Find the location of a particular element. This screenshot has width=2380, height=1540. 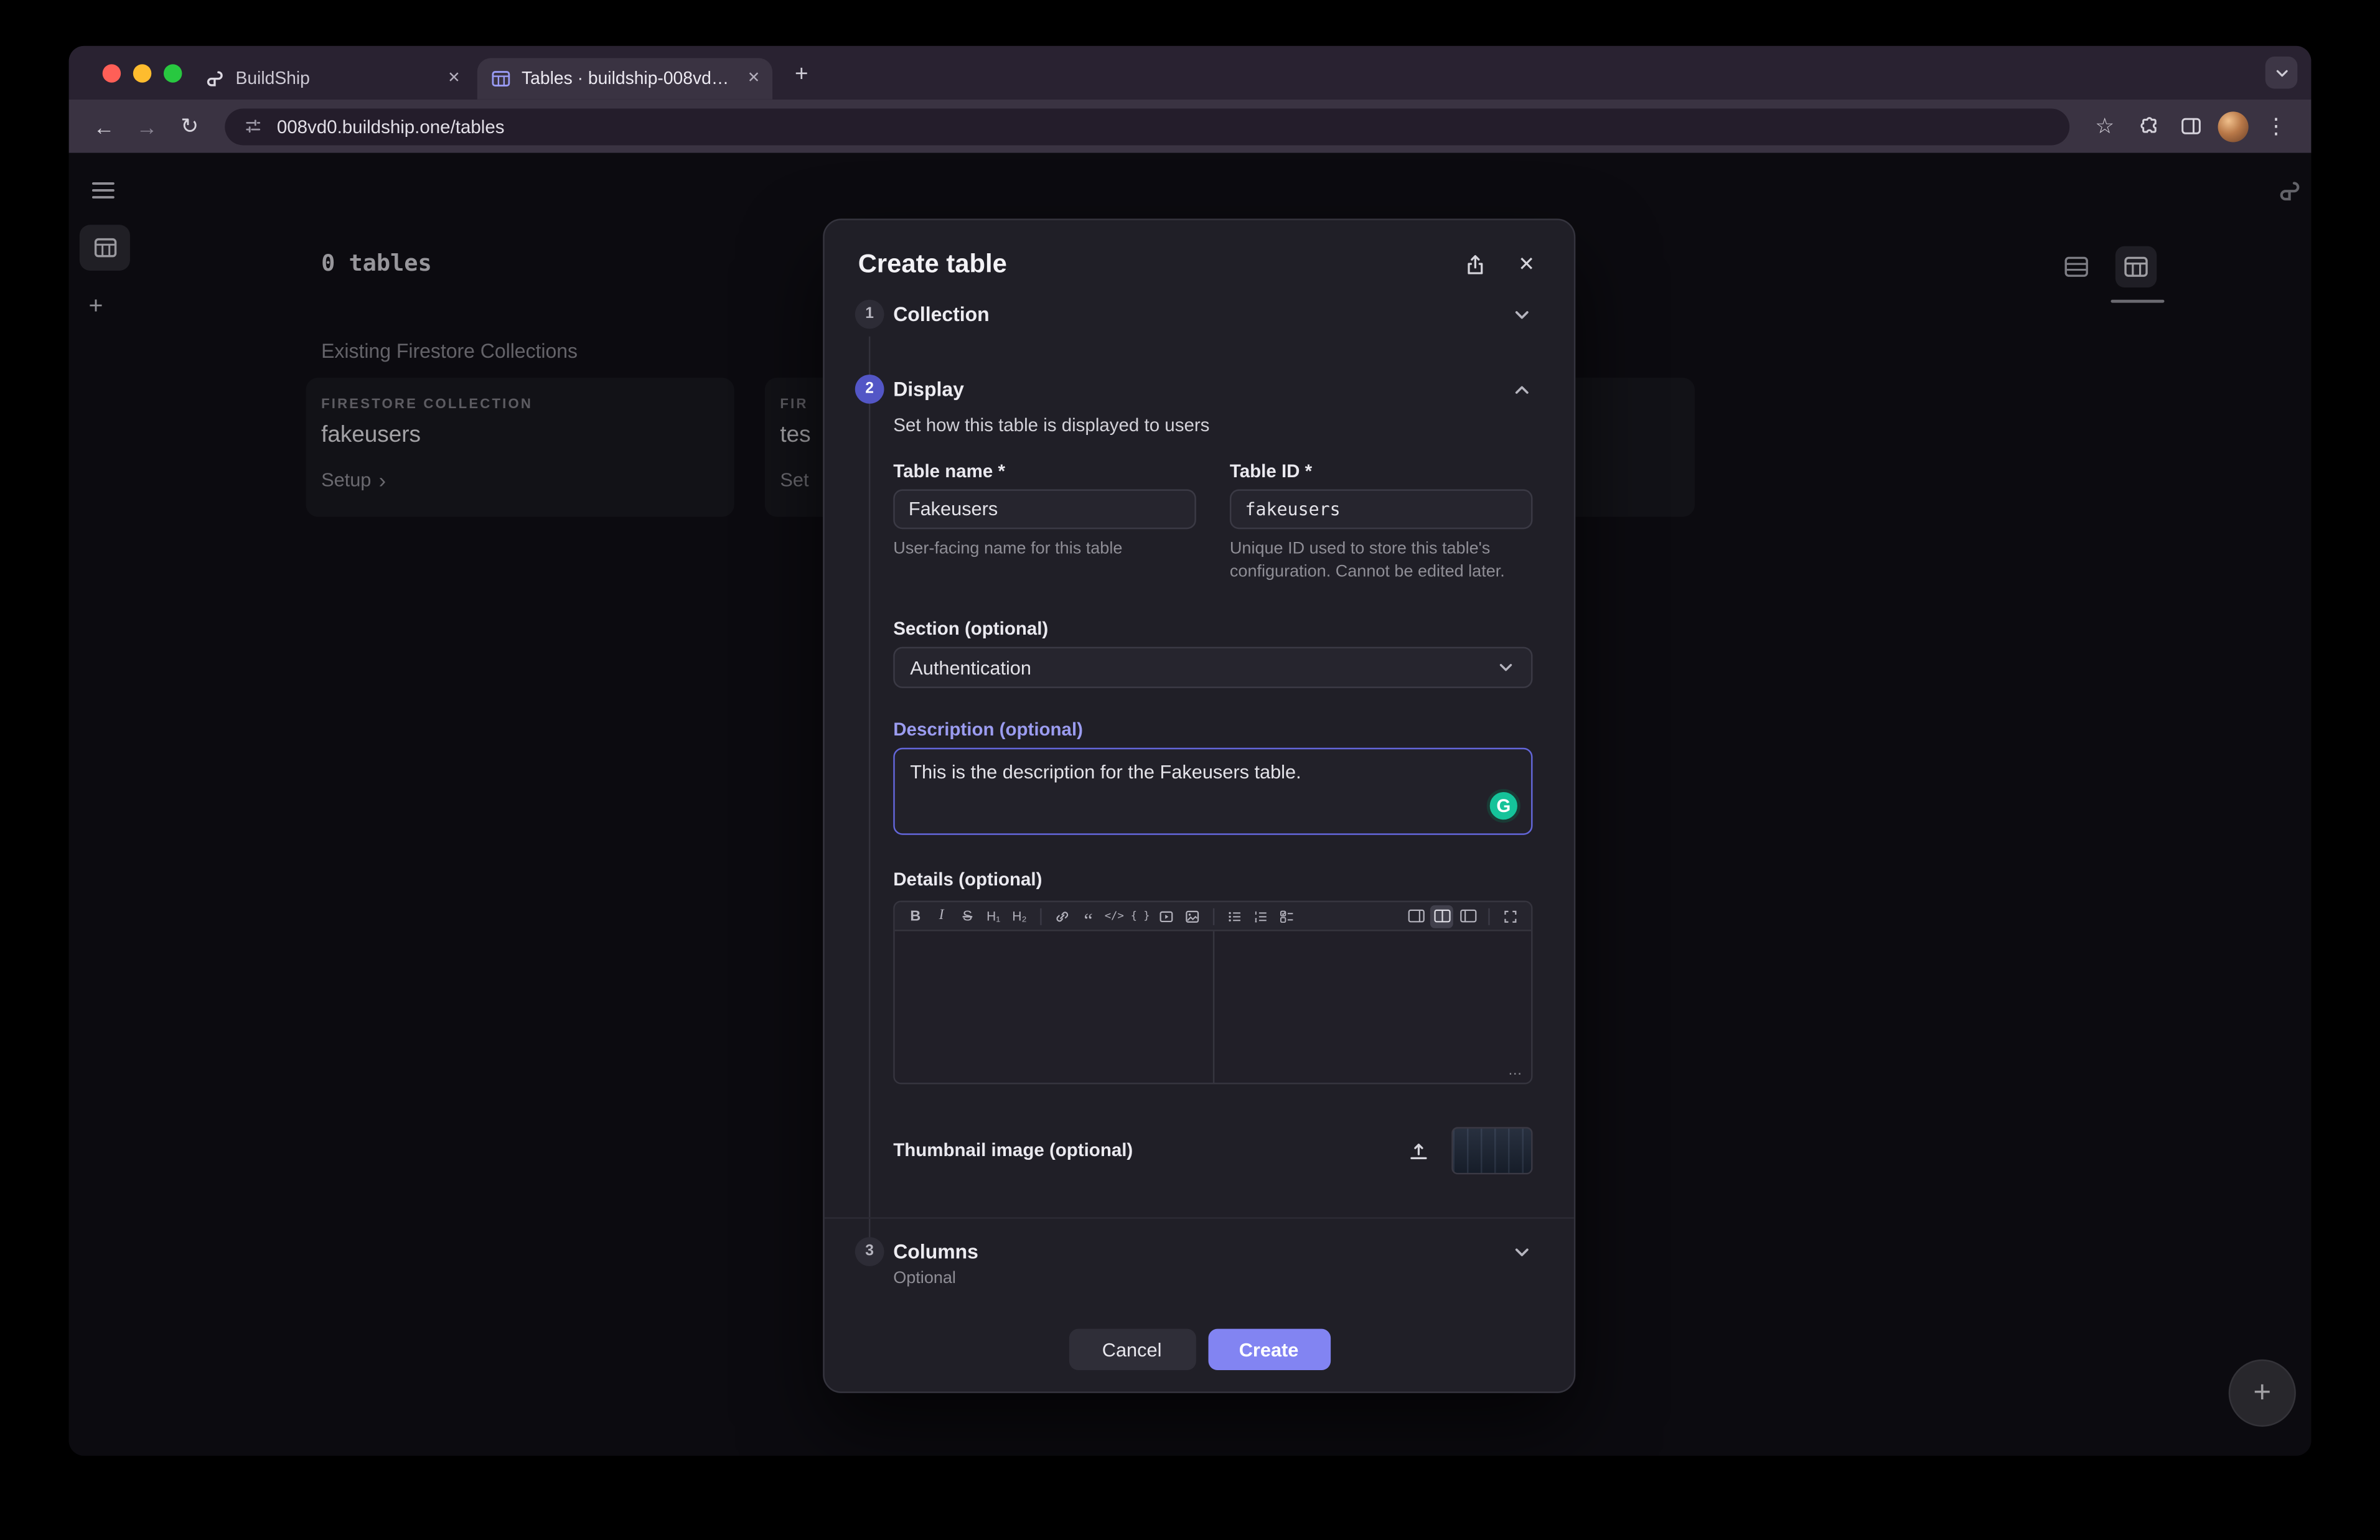

browser-menu-icon: ⋮ is located at coordinates (2276, 126).